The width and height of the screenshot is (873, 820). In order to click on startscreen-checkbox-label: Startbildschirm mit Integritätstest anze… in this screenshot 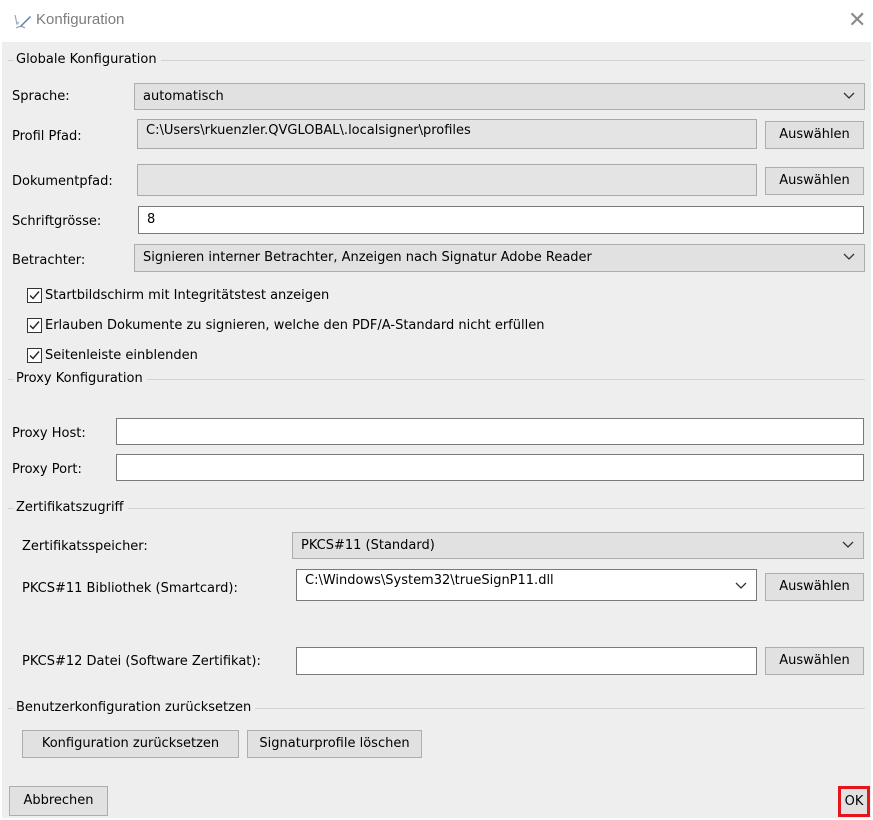, I will do `click(187, 295)`.